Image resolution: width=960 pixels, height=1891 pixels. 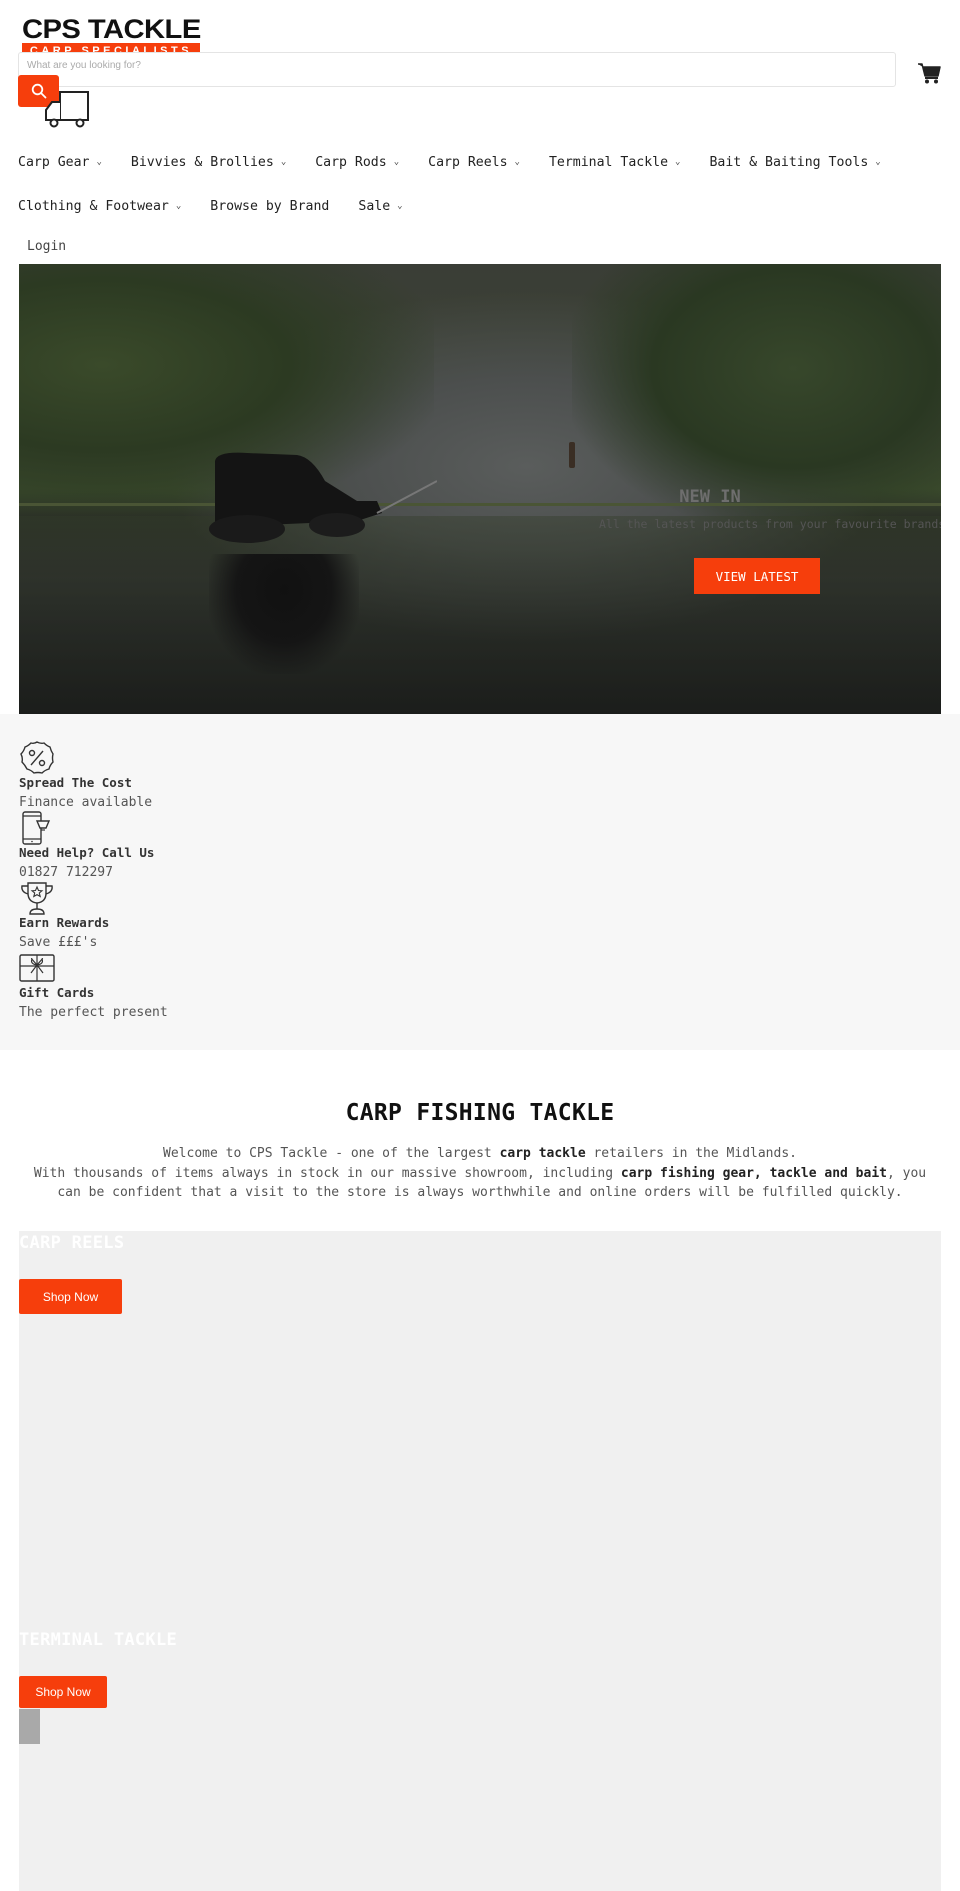 I want to click on nav-label: Sale, so click(x=374, y=206).